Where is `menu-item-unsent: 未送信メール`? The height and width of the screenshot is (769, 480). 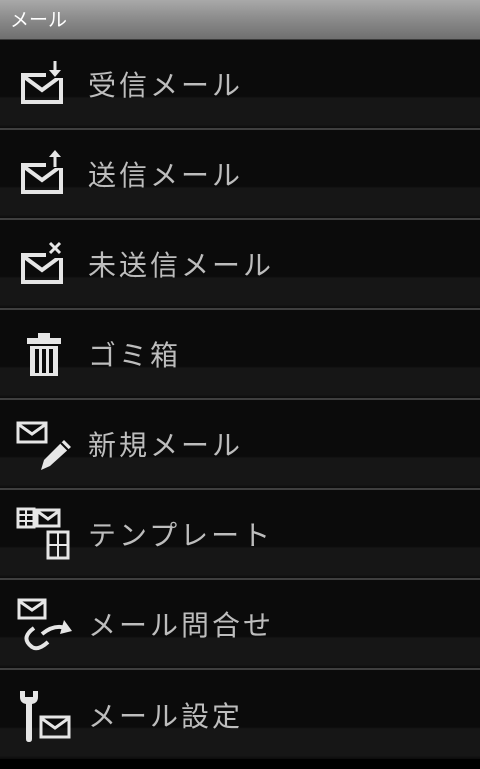 menu-item-unsent: 未送信メール is located at coordinates (240, 265).